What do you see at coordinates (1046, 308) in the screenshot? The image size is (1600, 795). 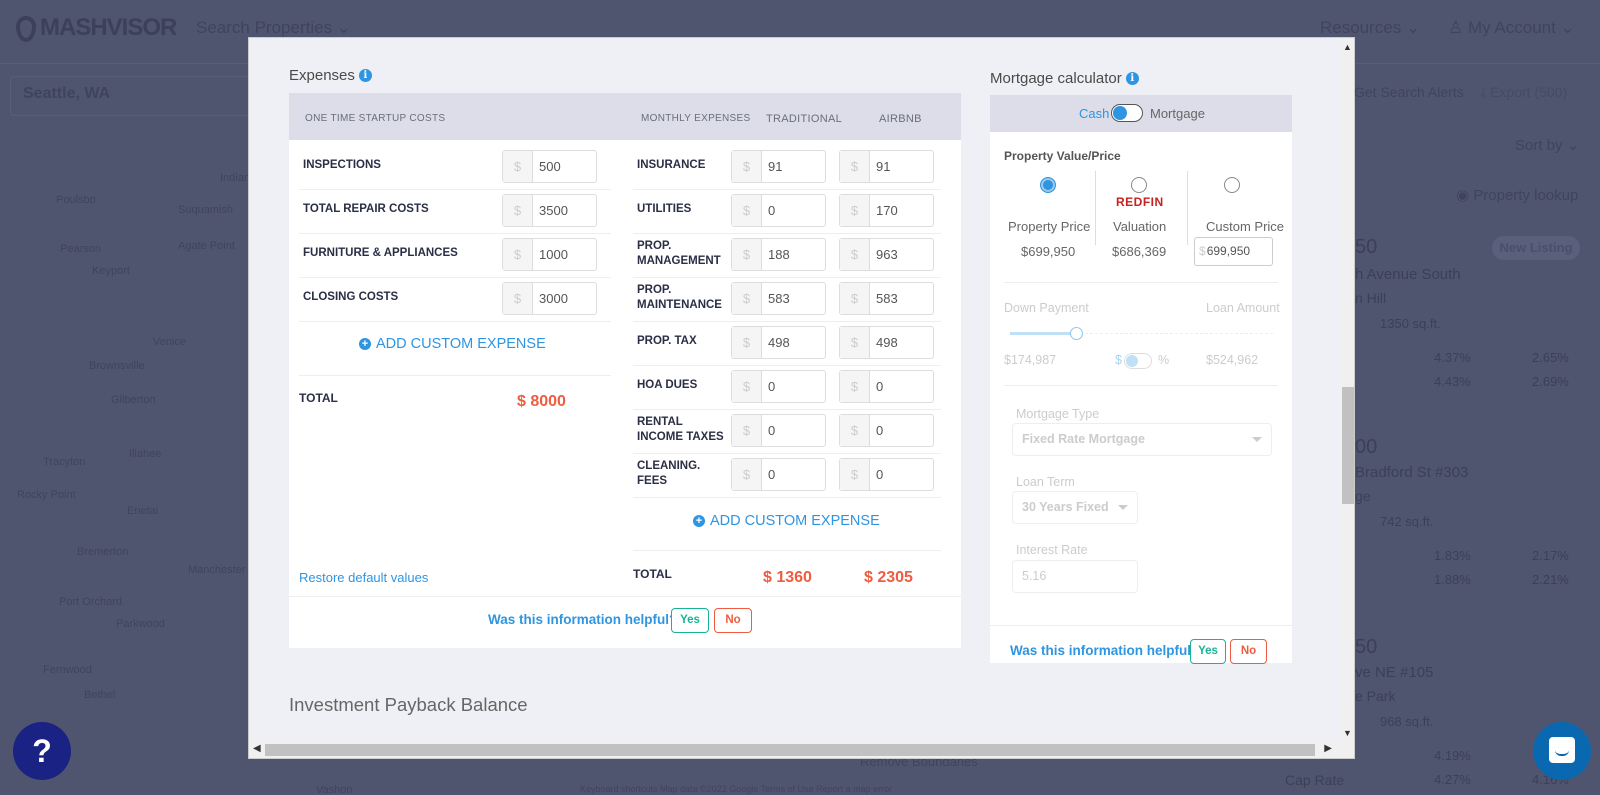 I see `down-payment-label: Down Payment` at bounding box center [1046, 308].